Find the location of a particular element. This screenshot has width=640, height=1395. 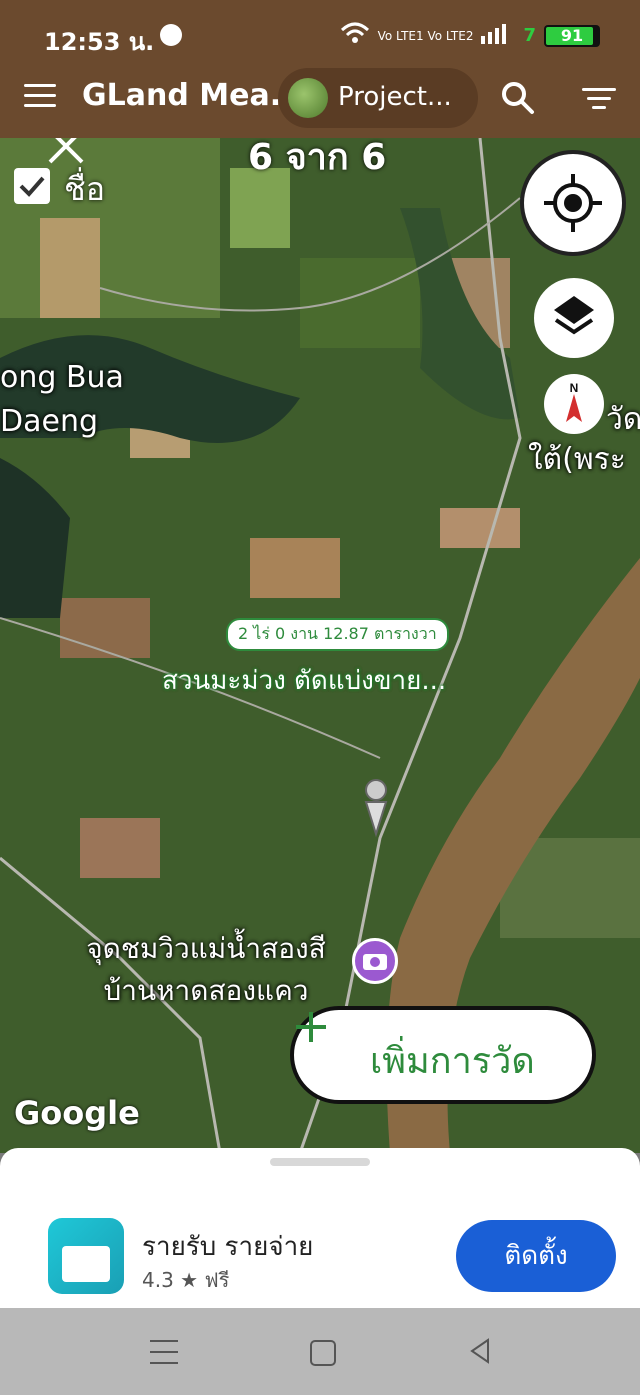

plus-icon is located at coordinates (311, 1027).